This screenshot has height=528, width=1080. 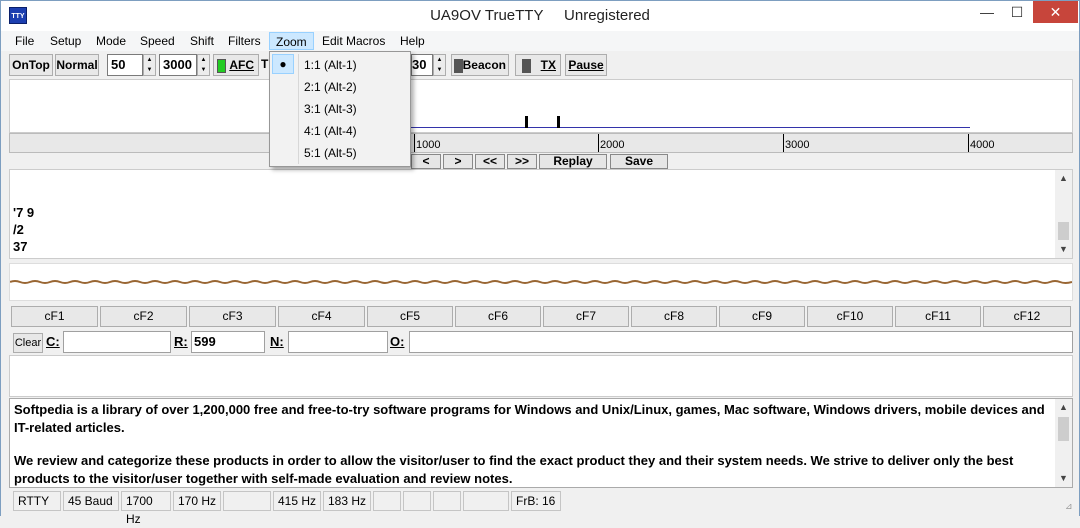 I want to click on maximize-button: ☐, so click(x=1017, y=12).